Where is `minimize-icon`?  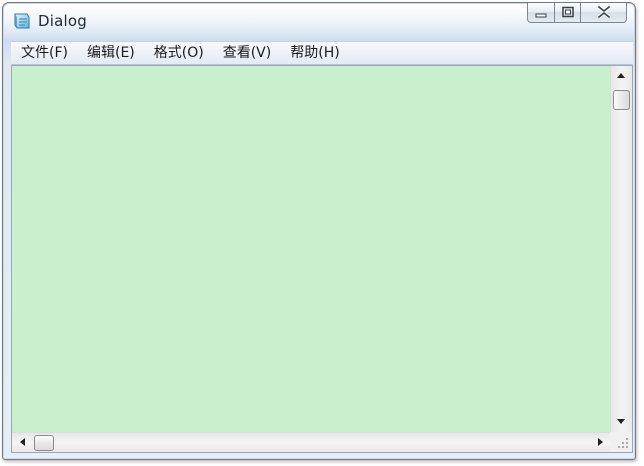
minimize-icon is located at coordinates (541, 12).